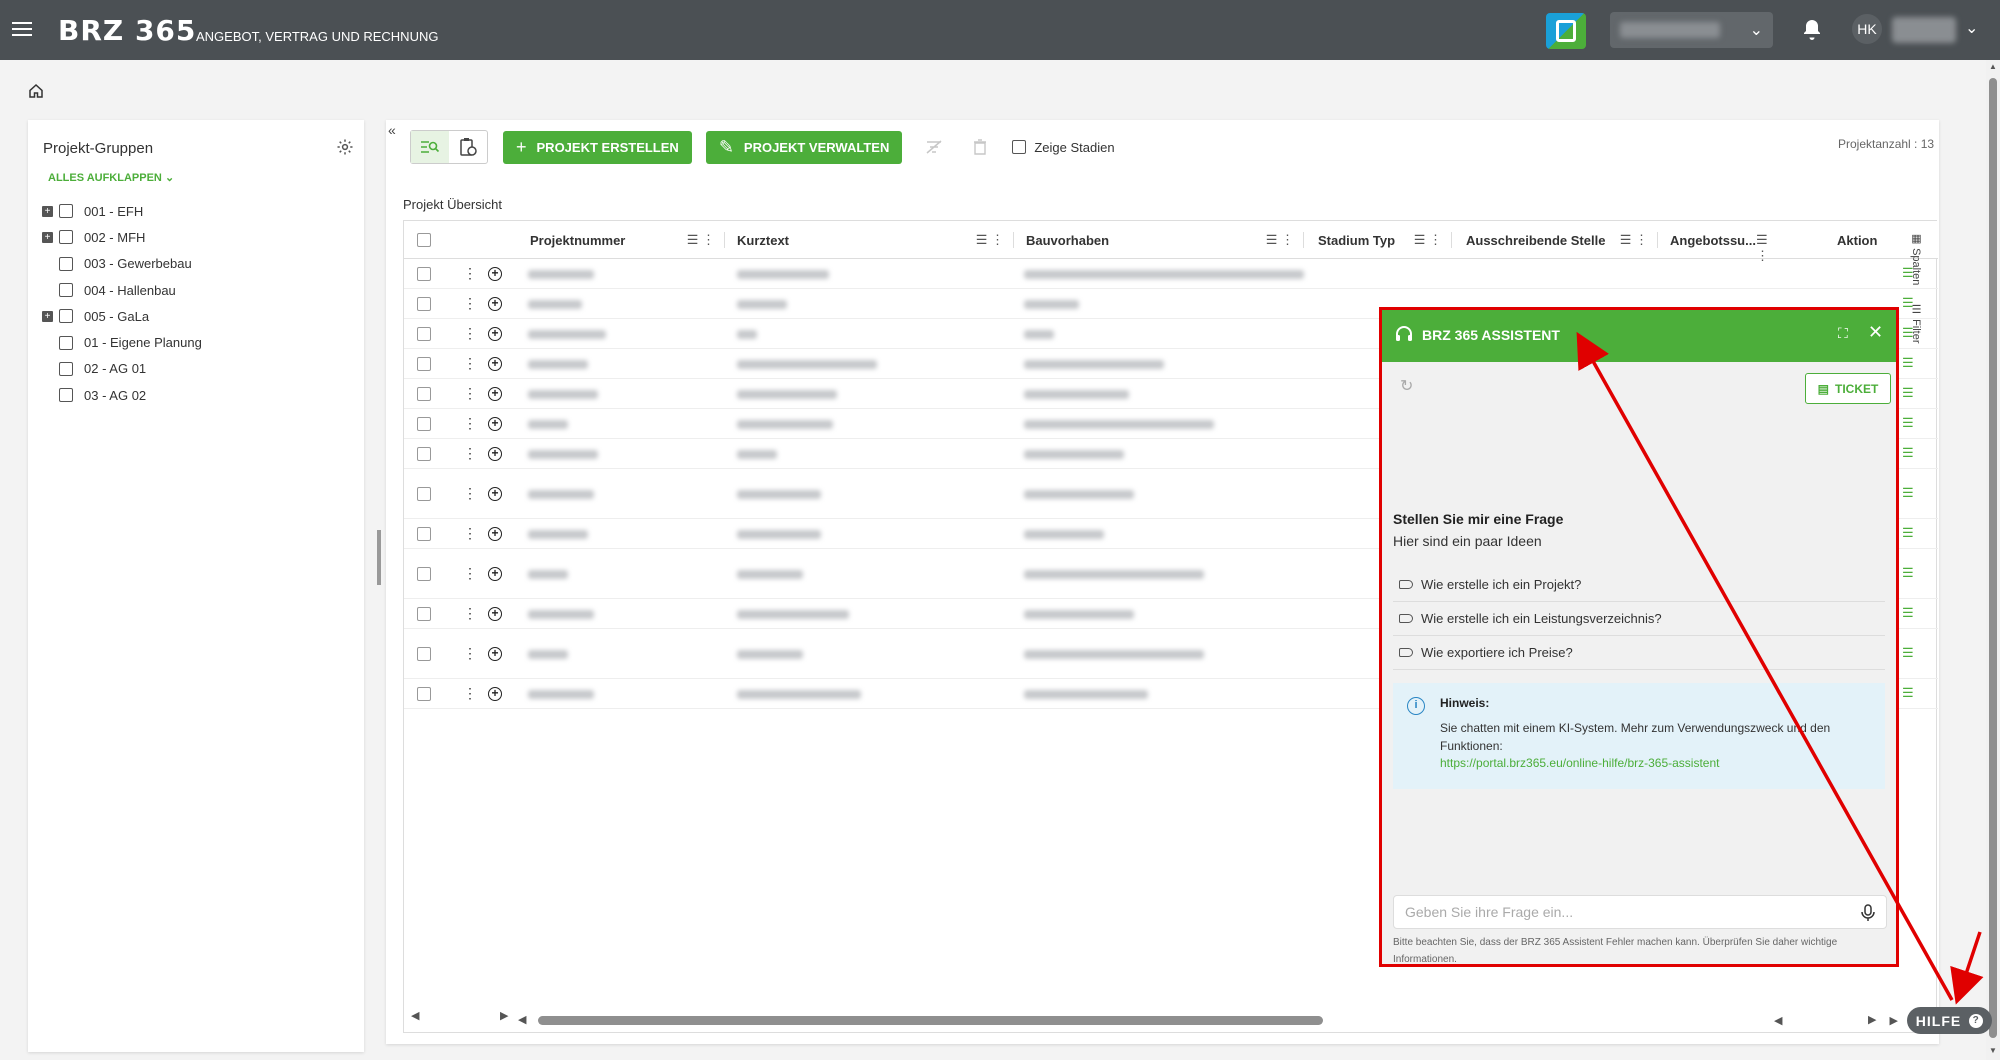 This screenshot has width=2000, height=1060. What do you see at coordinates (111, 177) in the screenshot?
I see `expand-all-button: ALLES AUFKLAPPEN ⌄` at bounding box center [111, 177].